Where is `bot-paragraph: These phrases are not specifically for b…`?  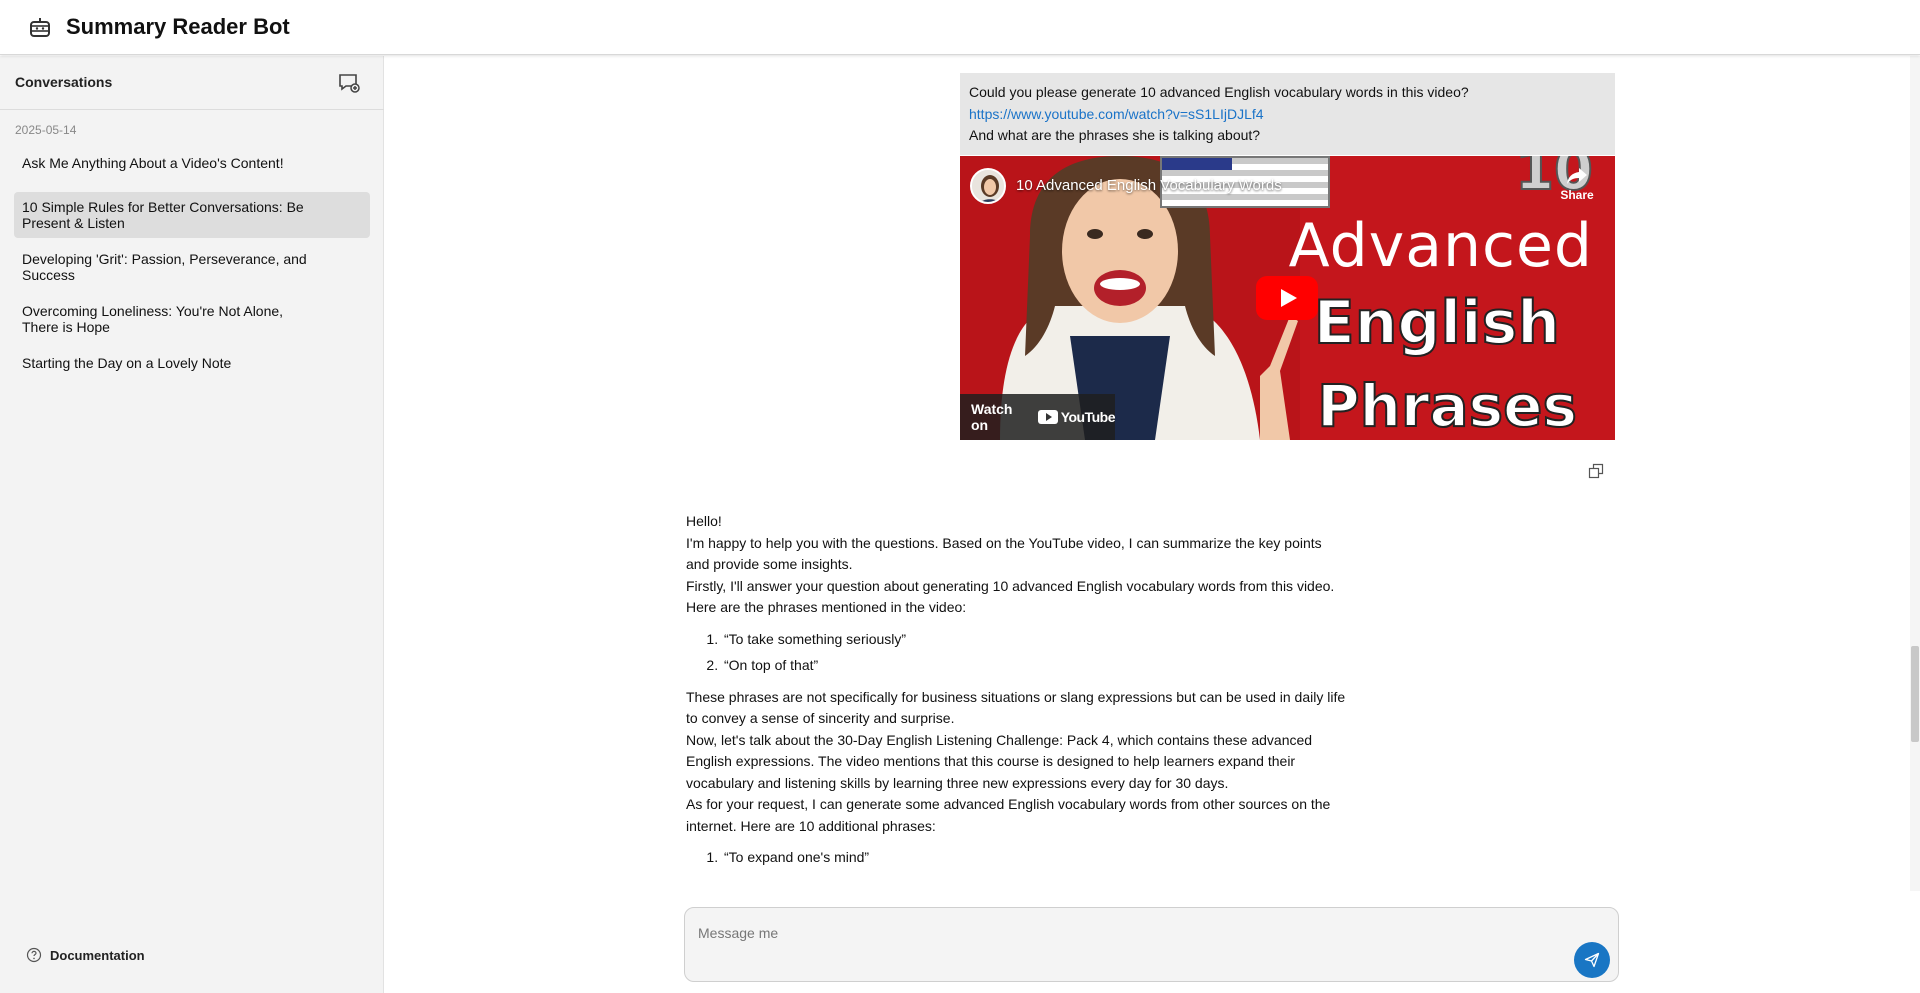 bot-paragraph: These phrases are not specifically for b… is located at coordinates (1016, 707).